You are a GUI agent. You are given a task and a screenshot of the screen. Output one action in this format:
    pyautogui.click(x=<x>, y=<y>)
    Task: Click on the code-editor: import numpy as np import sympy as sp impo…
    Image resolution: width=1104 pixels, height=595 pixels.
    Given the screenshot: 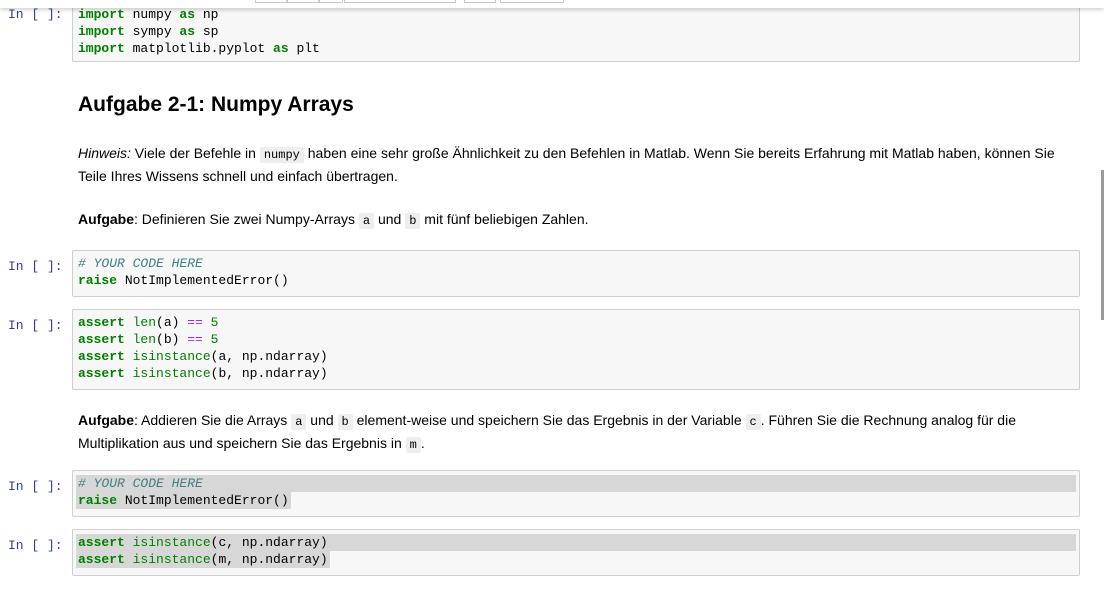 What is the action you would take?
    pyautogui.click(x=576, y=32)
    